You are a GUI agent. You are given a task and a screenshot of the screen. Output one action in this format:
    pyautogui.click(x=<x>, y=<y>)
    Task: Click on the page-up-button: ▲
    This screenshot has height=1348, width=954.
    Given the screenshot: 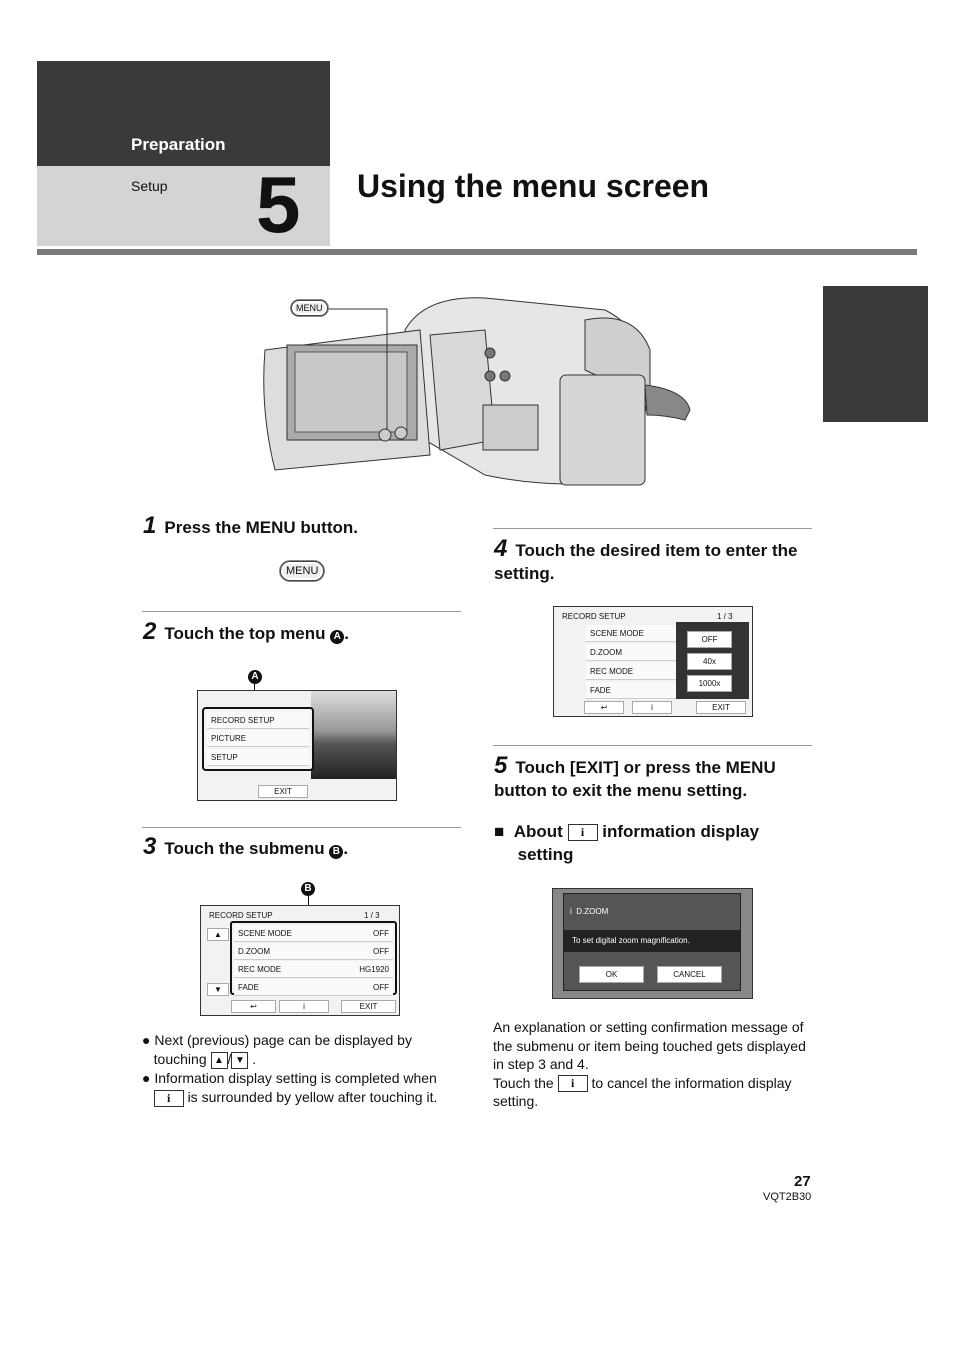 What is the action you would take?
    pyautogui.click(x=218, y=934)
    